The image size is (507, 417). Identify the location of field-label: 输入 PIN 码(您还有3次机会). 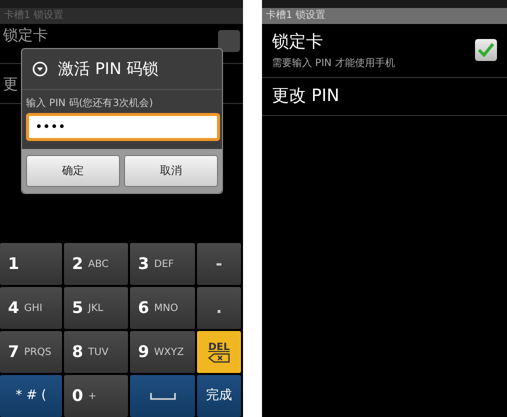
(89, 103).